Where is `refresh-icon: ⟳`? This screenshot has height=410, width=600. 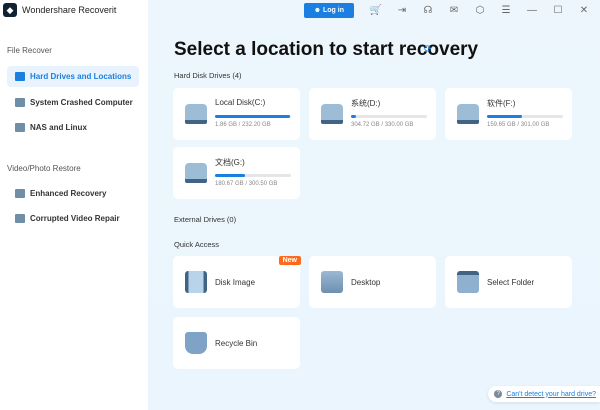 refresh-icon: ⟳ is located at coordinates (428, 49).